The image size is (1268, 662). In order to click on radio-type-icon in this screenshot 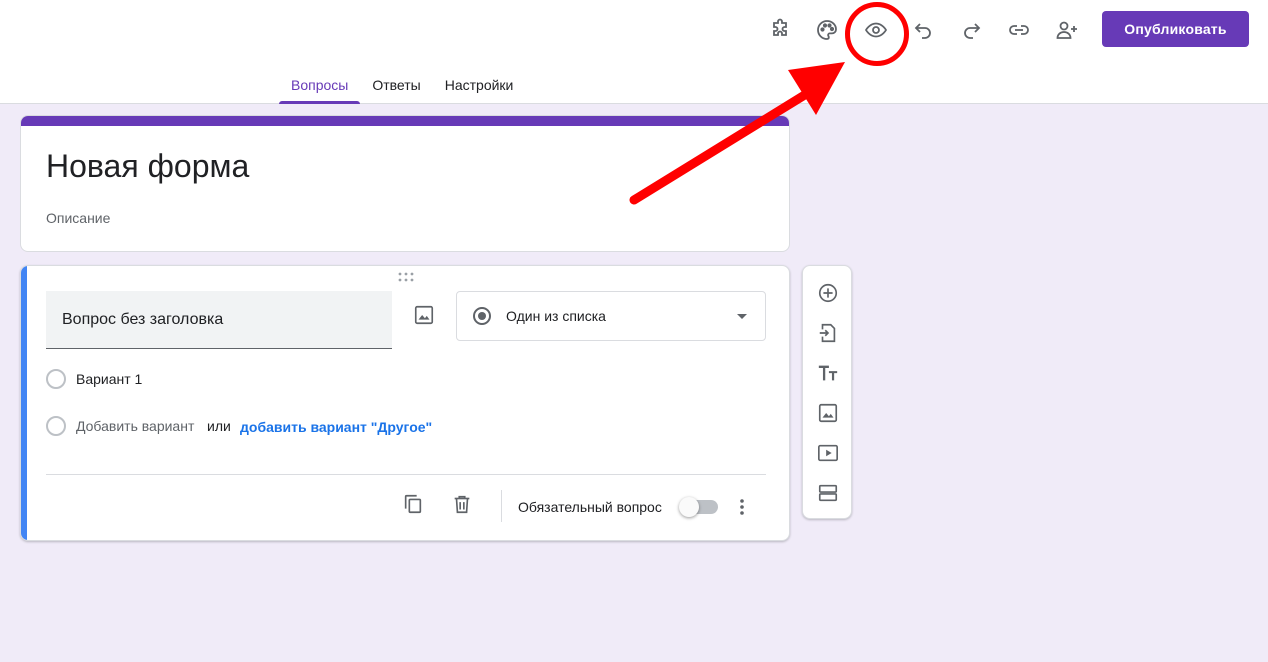, I will do `click(482, 316)`.